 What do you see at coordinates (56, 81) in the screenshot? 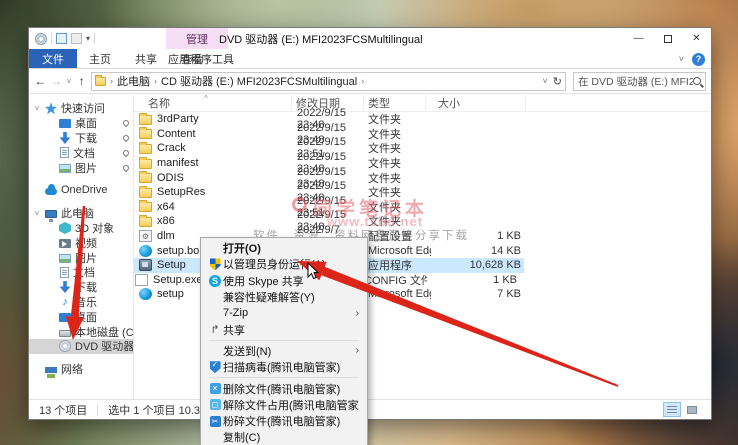
I see `forward-button: →` at bounding box center [56, 81].